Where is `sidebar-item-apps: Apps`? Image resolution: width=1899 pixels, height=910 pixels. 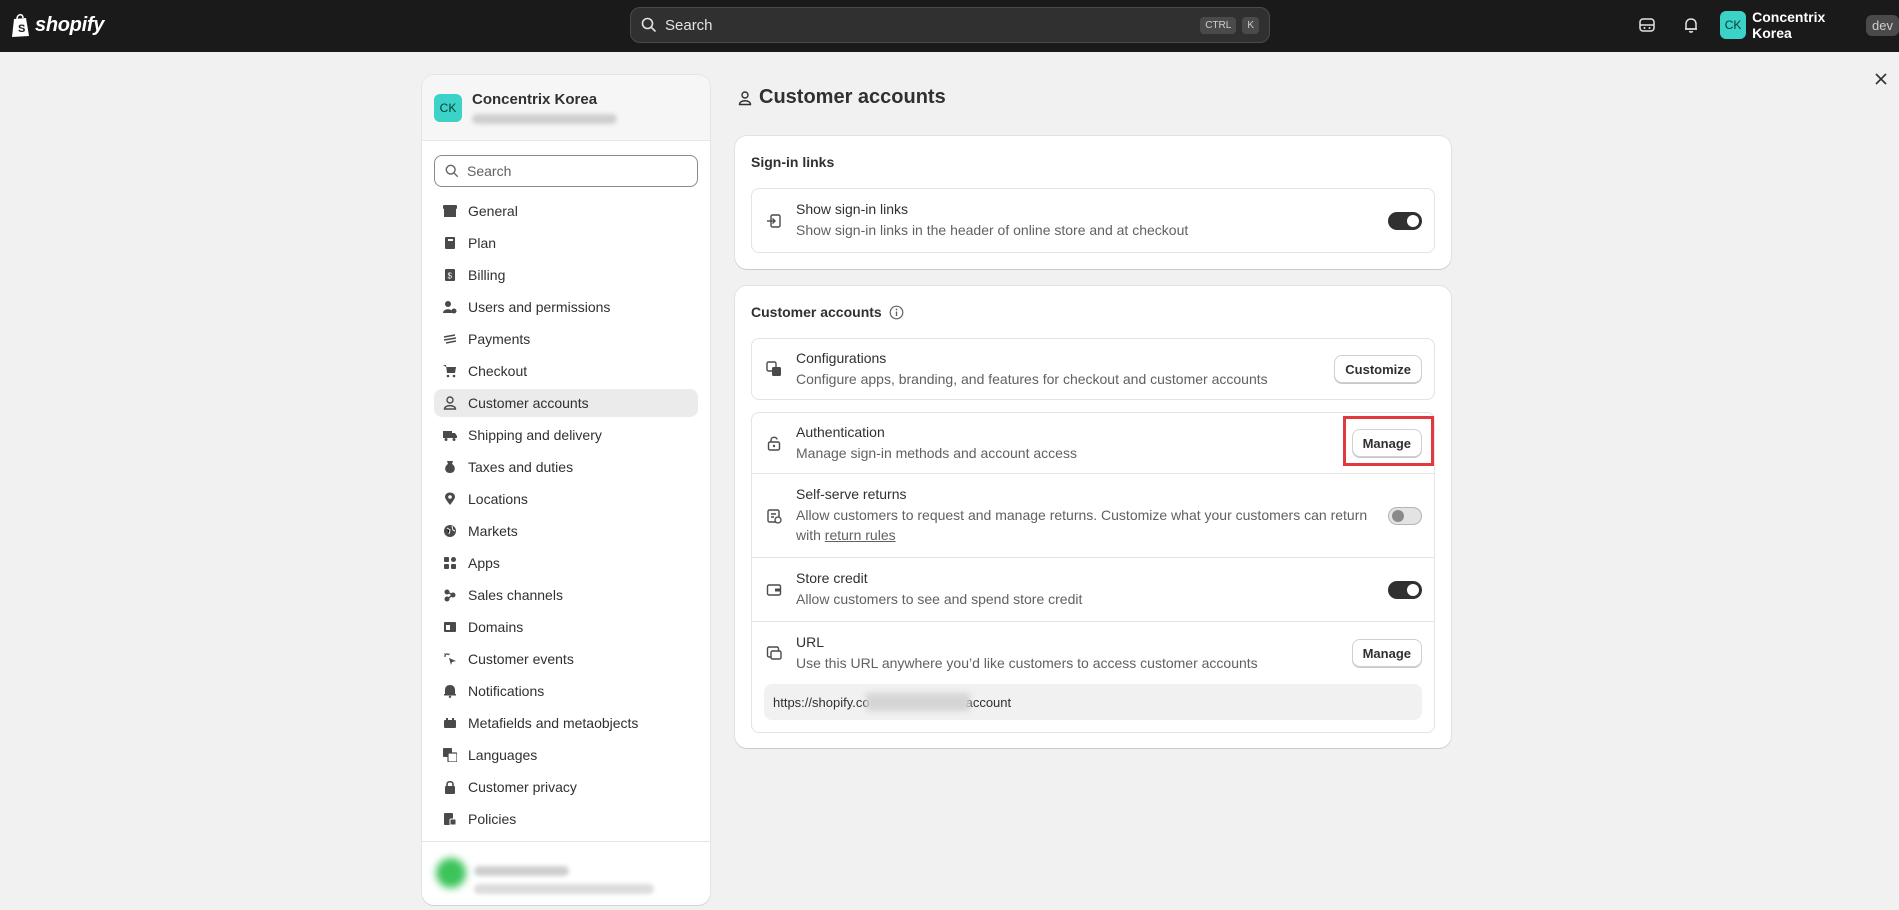
sidebar-item-apps: Apps is located at coordinates (566, 563).